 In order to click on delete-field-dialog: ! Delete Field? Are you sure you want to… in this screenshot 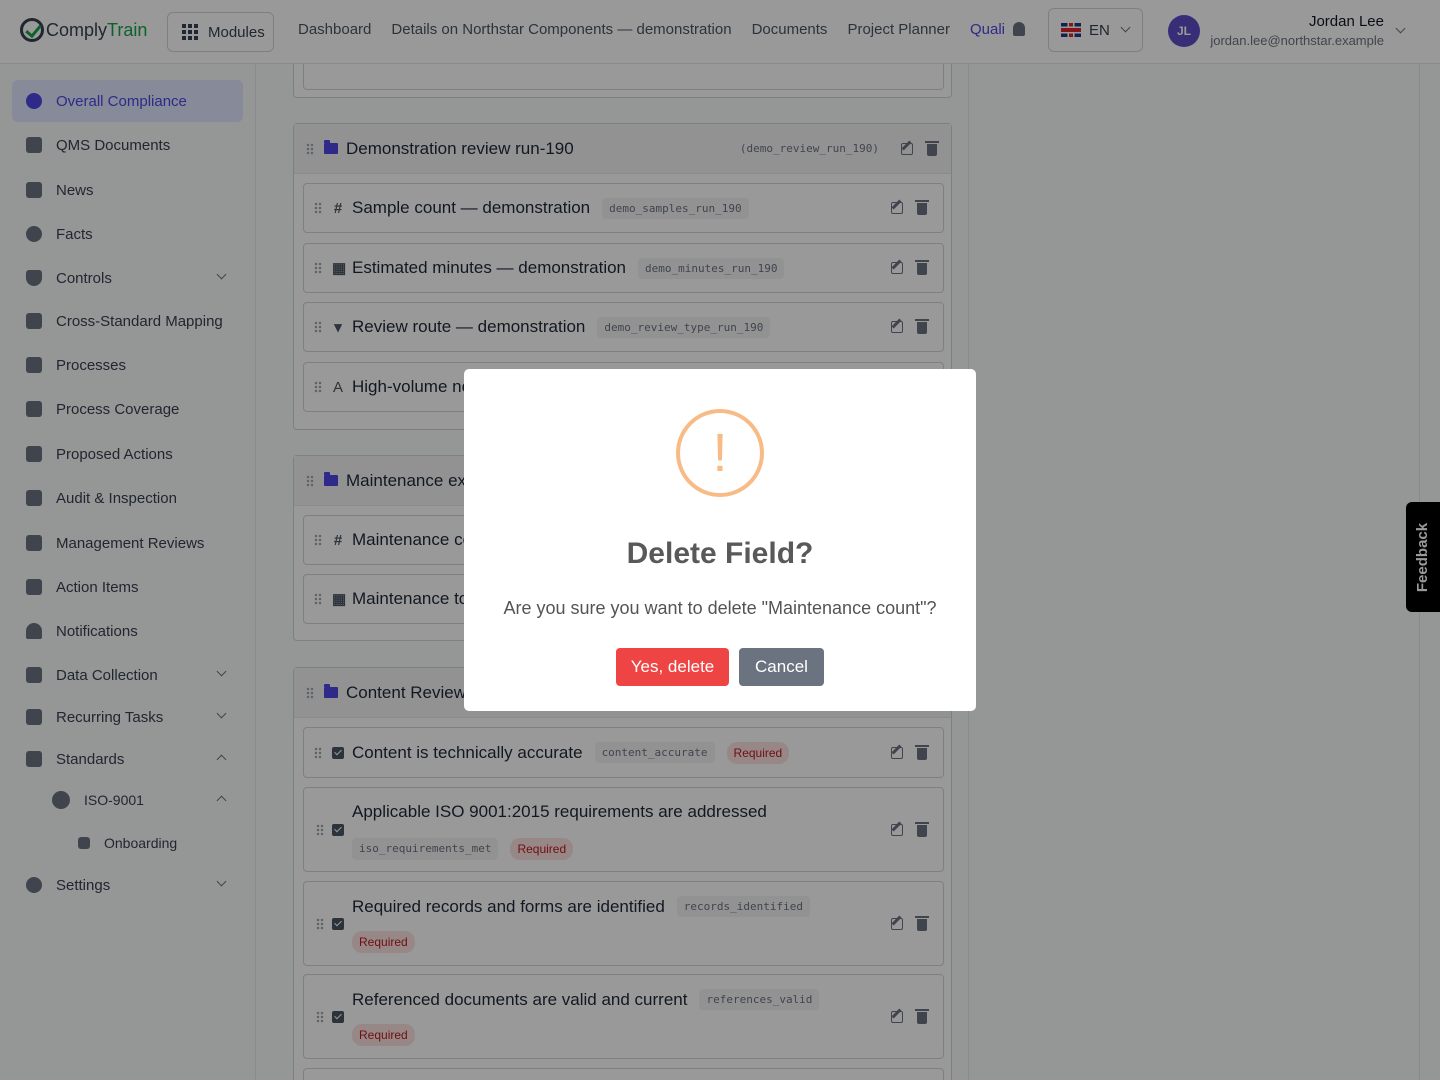, I will do `click(720, 540)`.